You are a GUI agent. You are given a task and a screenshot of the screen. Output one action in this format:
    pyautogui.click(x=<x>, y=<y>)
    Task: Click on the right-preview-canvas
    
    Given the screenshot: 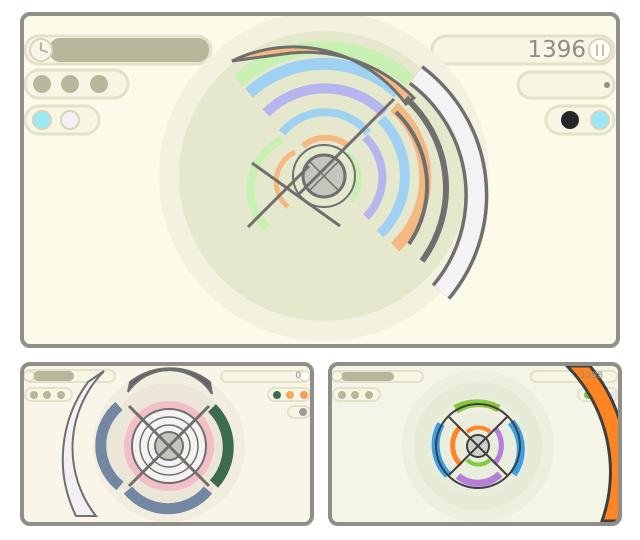 What is the action you would take?
    pyautogui.click(x=475, y=444)
    